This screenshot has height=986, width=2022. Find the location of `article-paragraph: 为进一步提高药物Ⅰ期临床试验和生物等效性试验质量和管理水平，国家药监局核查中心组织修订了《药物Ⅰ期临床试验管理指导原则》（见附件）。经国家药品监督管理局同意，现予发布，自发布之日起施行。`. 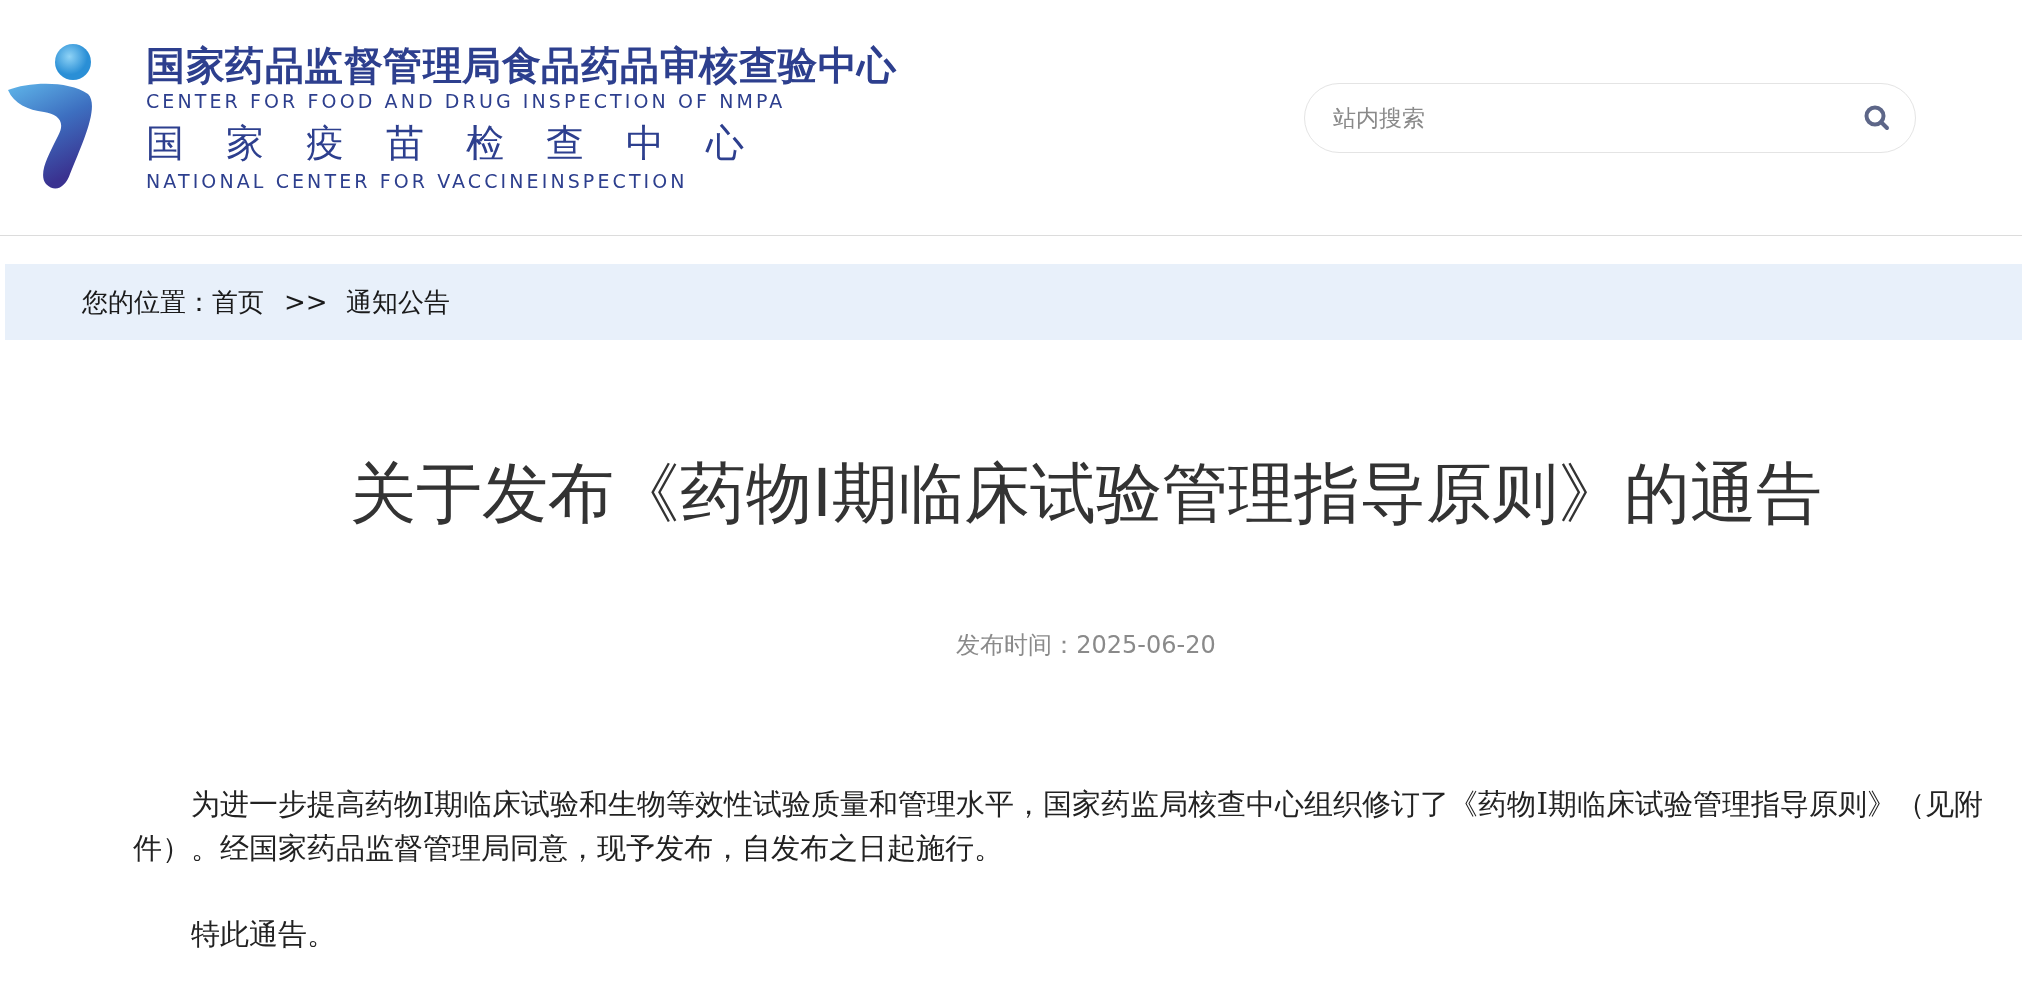

article-paragraph: 为进一步提高药物Ⅰ期临床试验和生物等效性试验质量和管理水平，国家药监局核查中心组织修订了《药物Ⅰ期临床试验管理指导原则》（见附件）。经国家药品监督管理局同意，现予发布，自发布之日起施行。 is located at coordinates (1058, 826).